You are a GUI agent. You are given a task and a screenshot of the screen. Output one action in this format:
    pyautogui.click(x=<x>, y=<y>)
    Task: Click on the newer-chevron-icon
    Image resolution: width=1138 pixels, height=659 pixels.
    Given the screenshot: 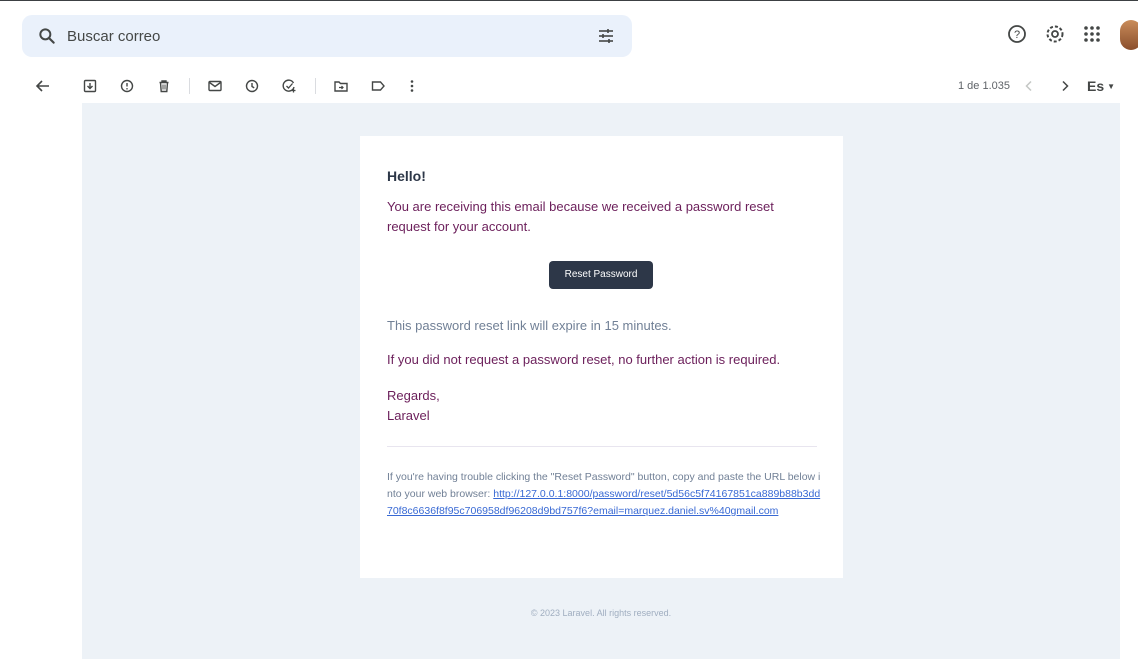 What is the action you would take?
    pyautogui.click(x=1029, y=86)
    